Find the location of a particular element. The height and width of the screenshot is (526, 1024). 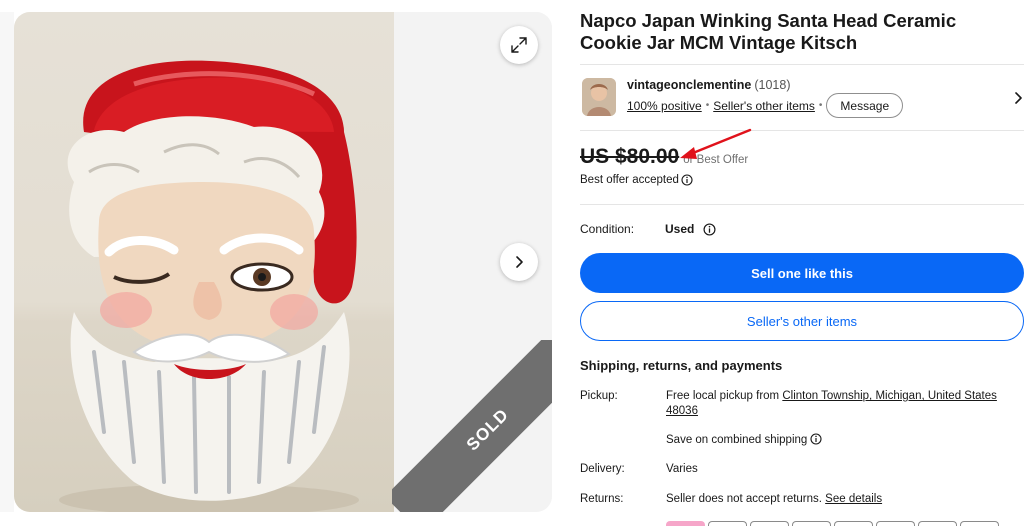

payment-methods-row is located at coordinates (832, 523).